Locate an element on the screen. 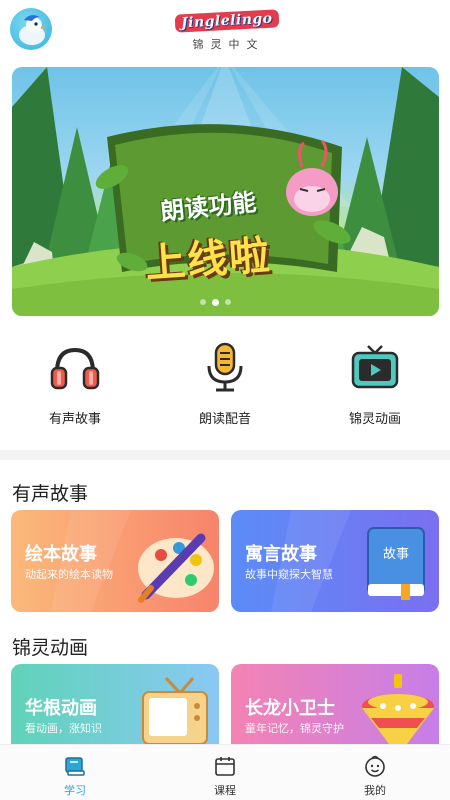 Image resolution: width=450 pixels, height=800 pixels. card-title: 长龙小卫士 is located at coordinates (290, 708).